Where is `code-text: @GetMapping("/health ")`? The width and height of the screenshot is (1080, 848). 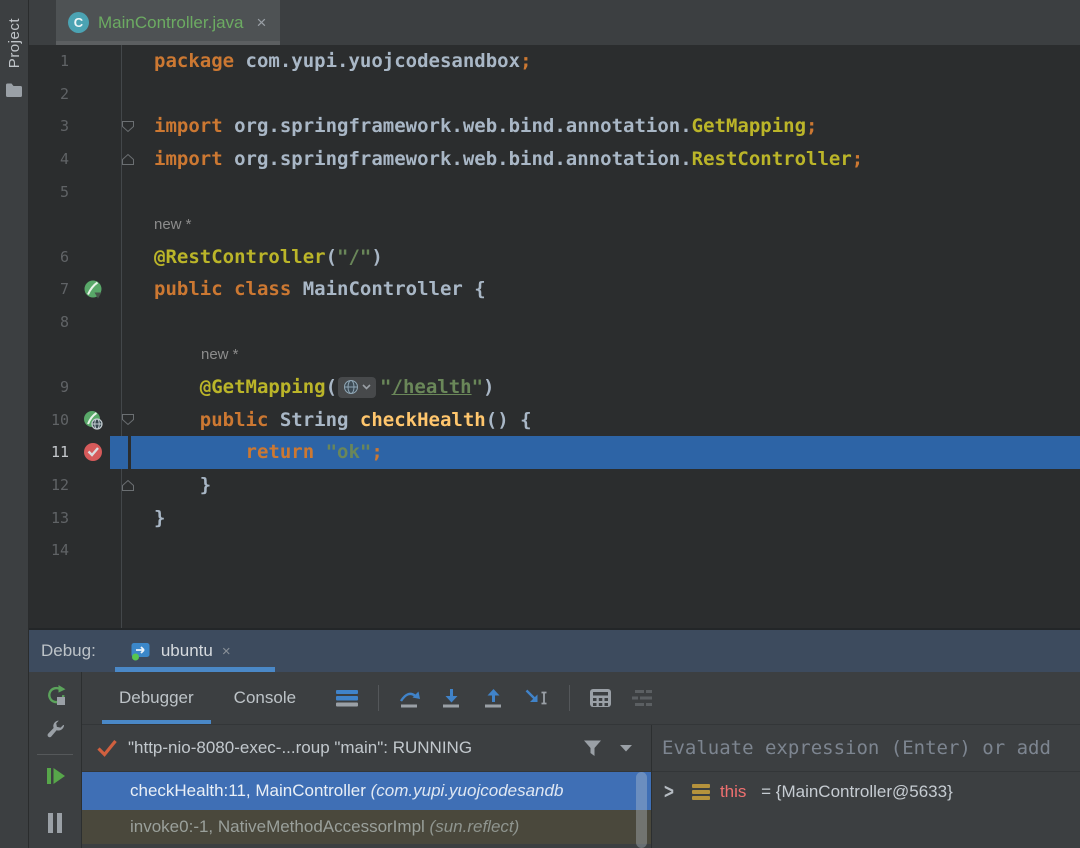
code-text: @GetMapping("/health ") is located at coordinates (604, 387).